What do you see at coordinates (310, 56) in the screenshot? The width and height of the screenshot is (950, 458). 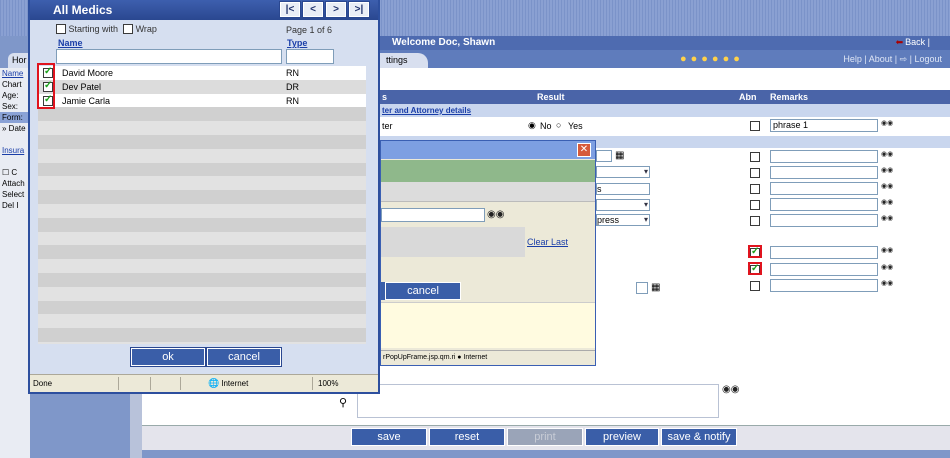 I see `type-filter-input` at bounding box center [310, 56].